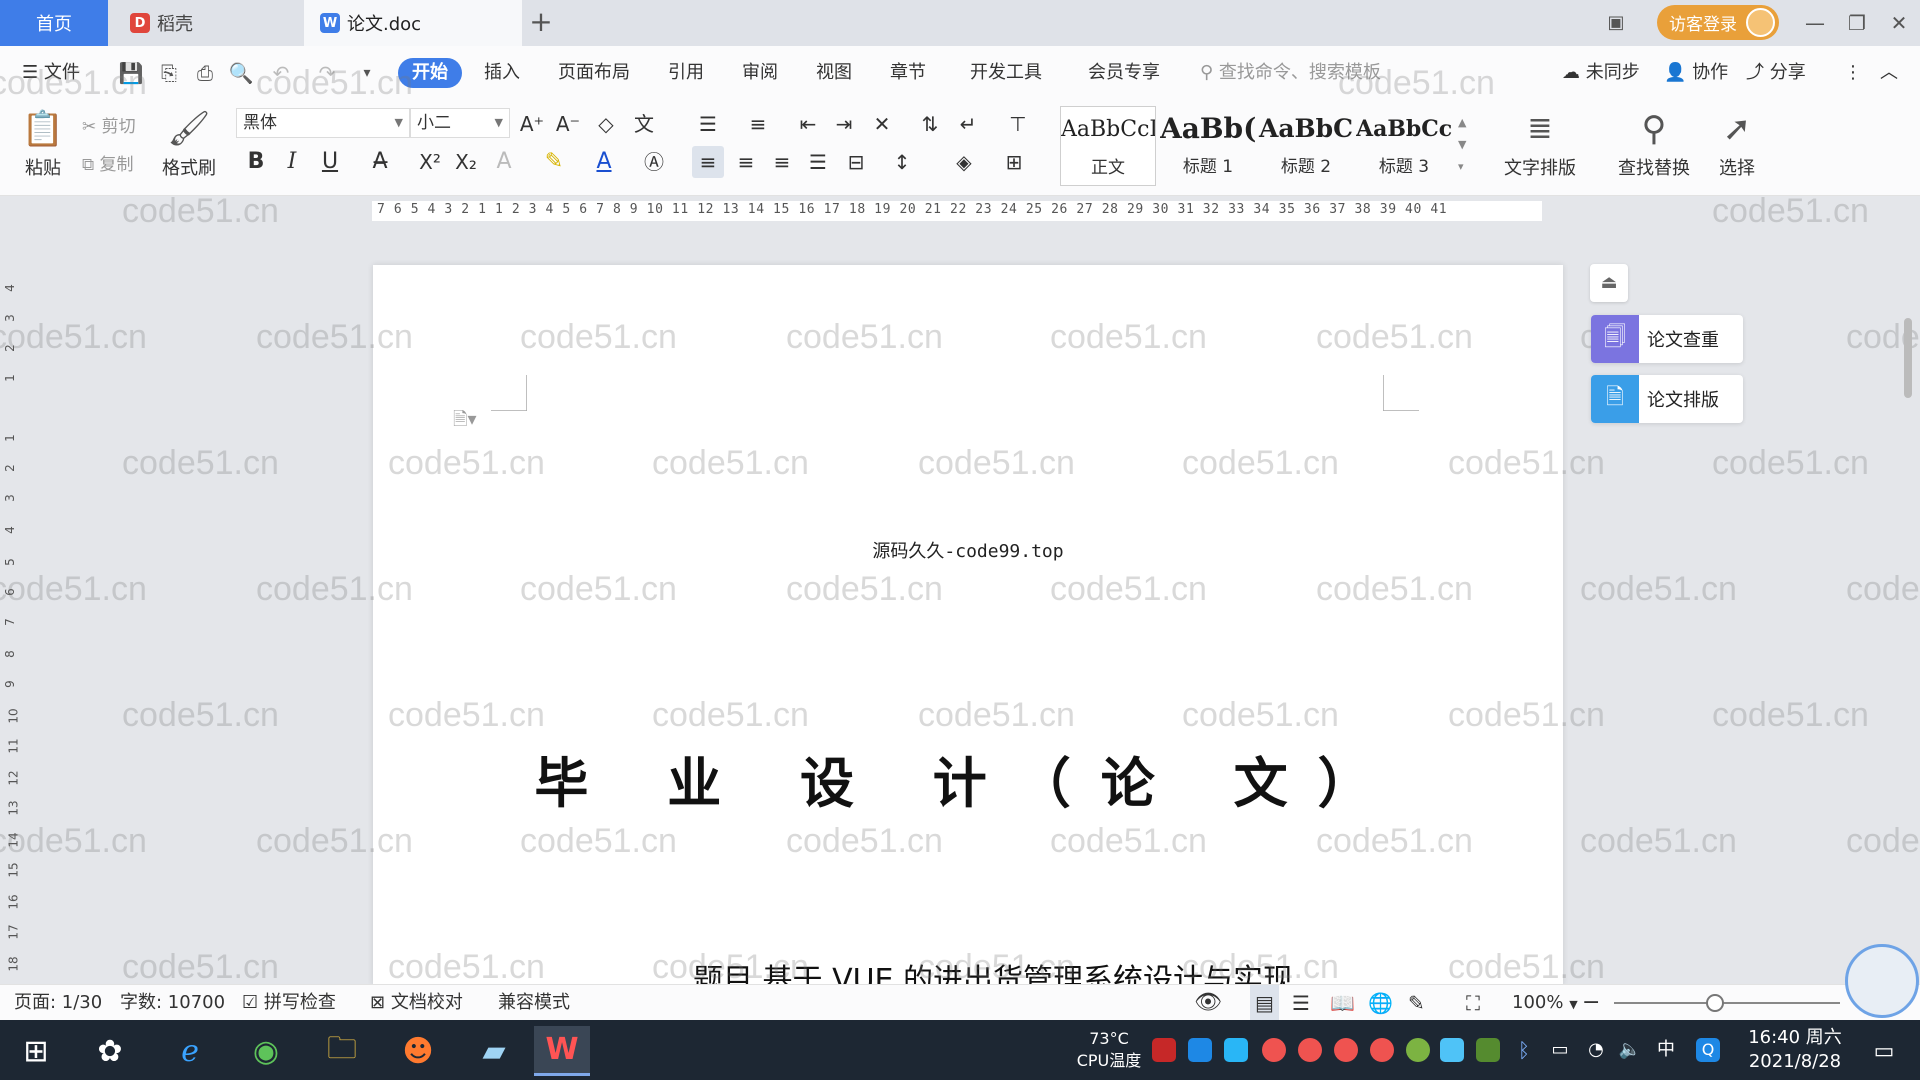  I want to click on tab-docer: D 稻壳, so click(206, 23).